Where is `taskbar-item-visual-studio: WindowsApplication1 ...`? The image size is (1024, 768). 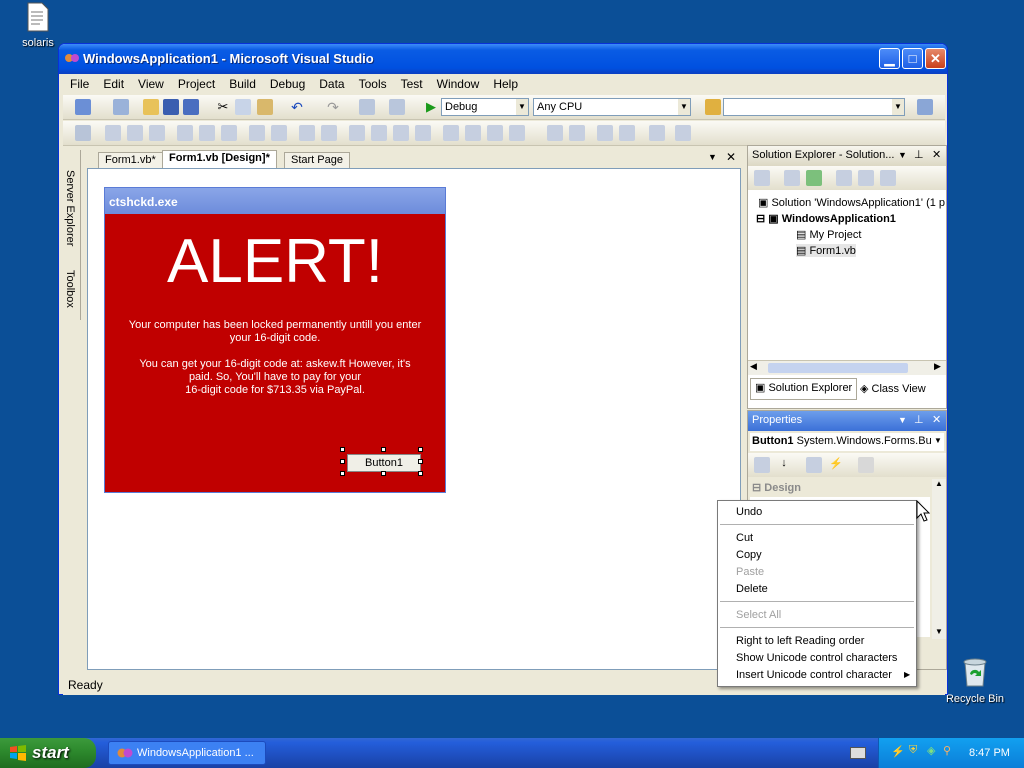 taskbar-item-visual-studio: WindowsApplication1 ... is located at coordinates (187, 753).